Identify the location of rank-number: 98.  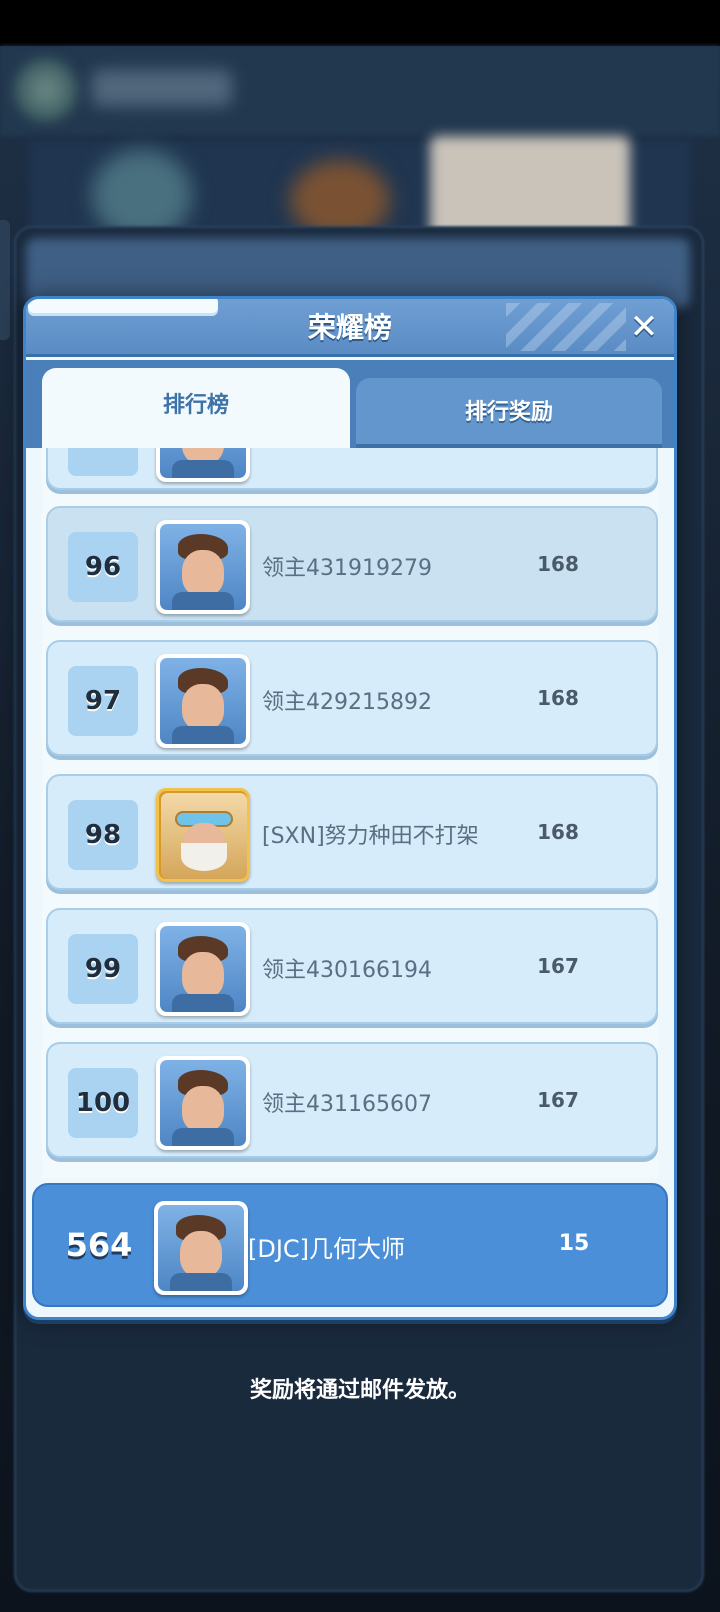
(103, 835).